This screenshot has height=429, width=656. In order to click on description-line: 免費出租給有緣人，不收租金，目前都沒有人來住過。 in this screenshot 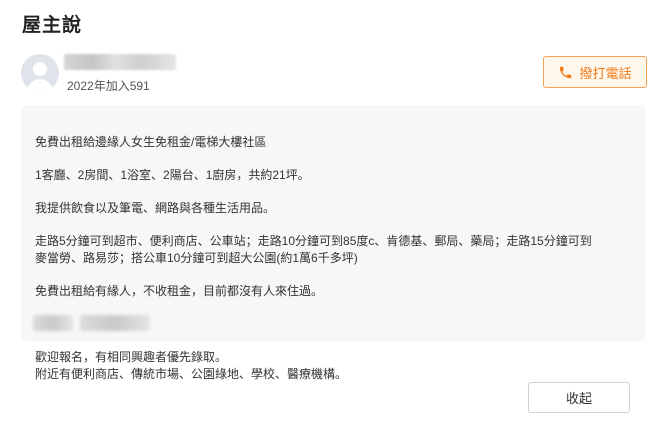, I will do `click(179, 291)`.